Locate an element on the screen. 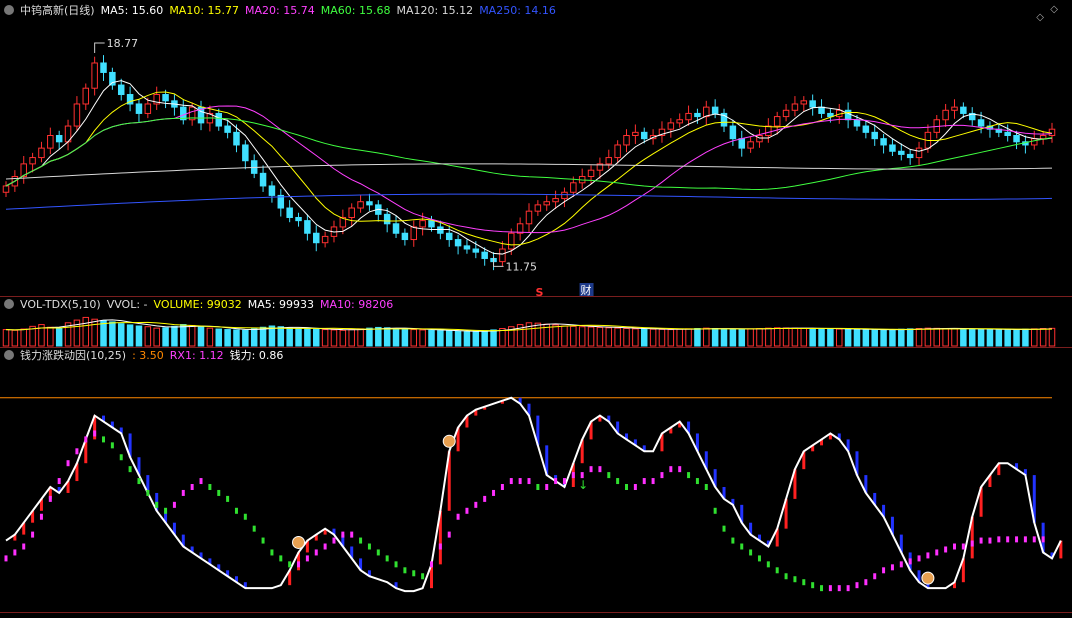  high-marker is located at coordinates (99, 48).